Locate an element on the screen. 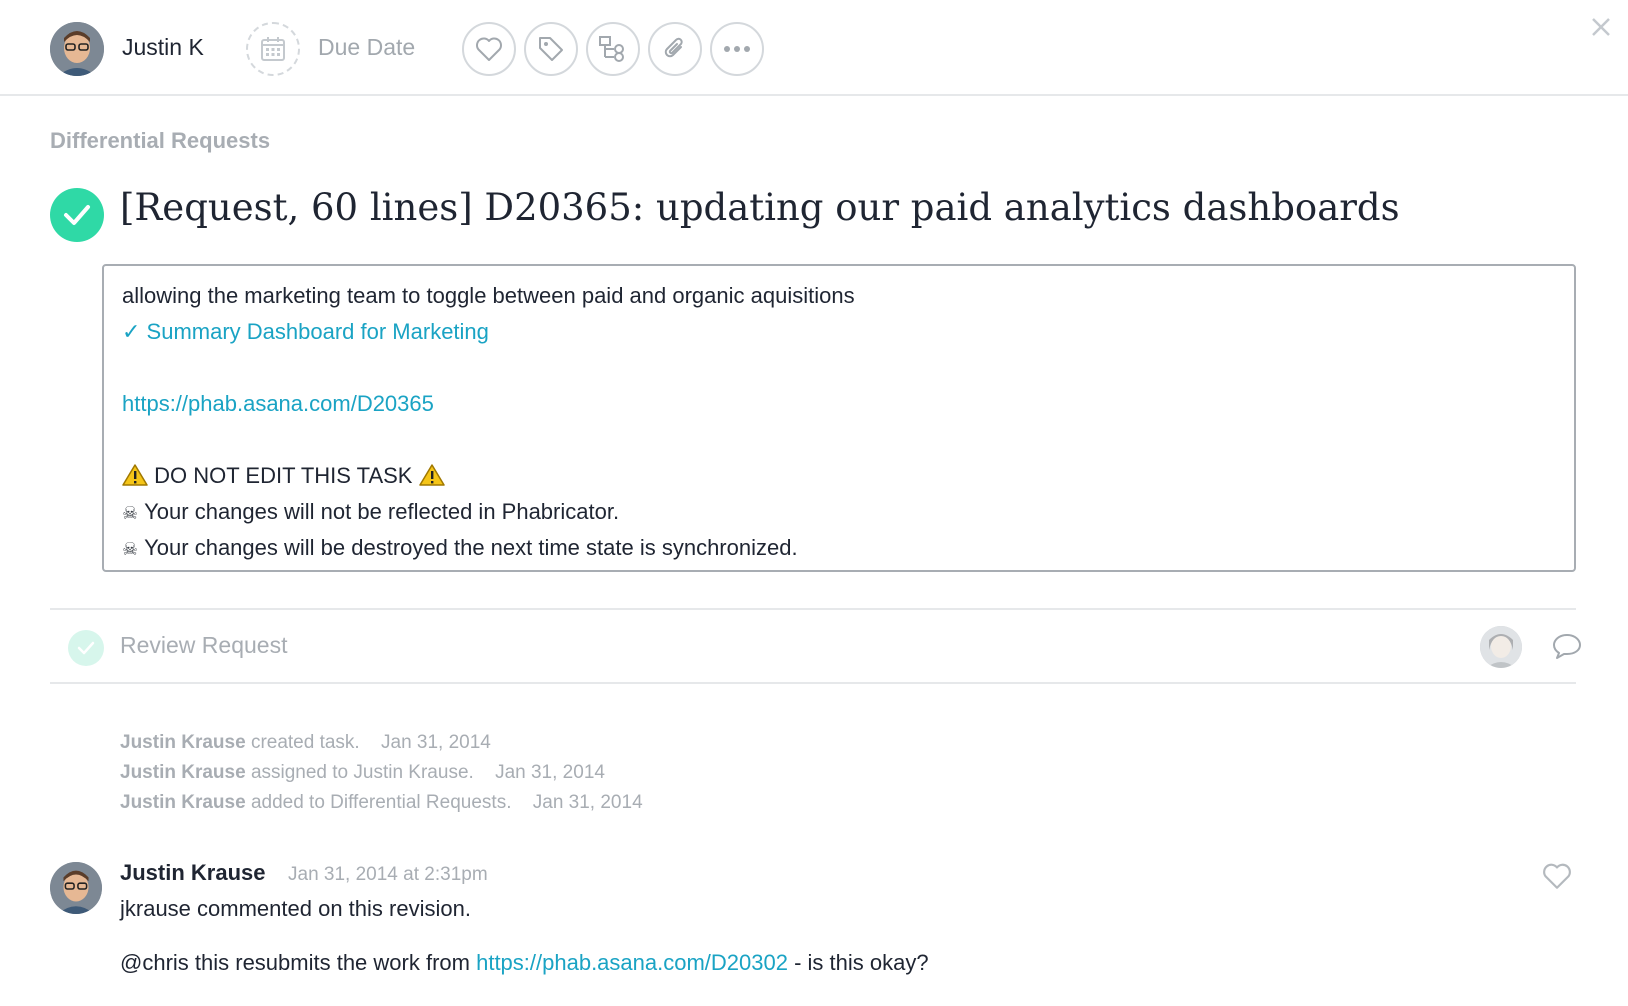  subtask-name: Review Request is located at coordinates (203, 645).